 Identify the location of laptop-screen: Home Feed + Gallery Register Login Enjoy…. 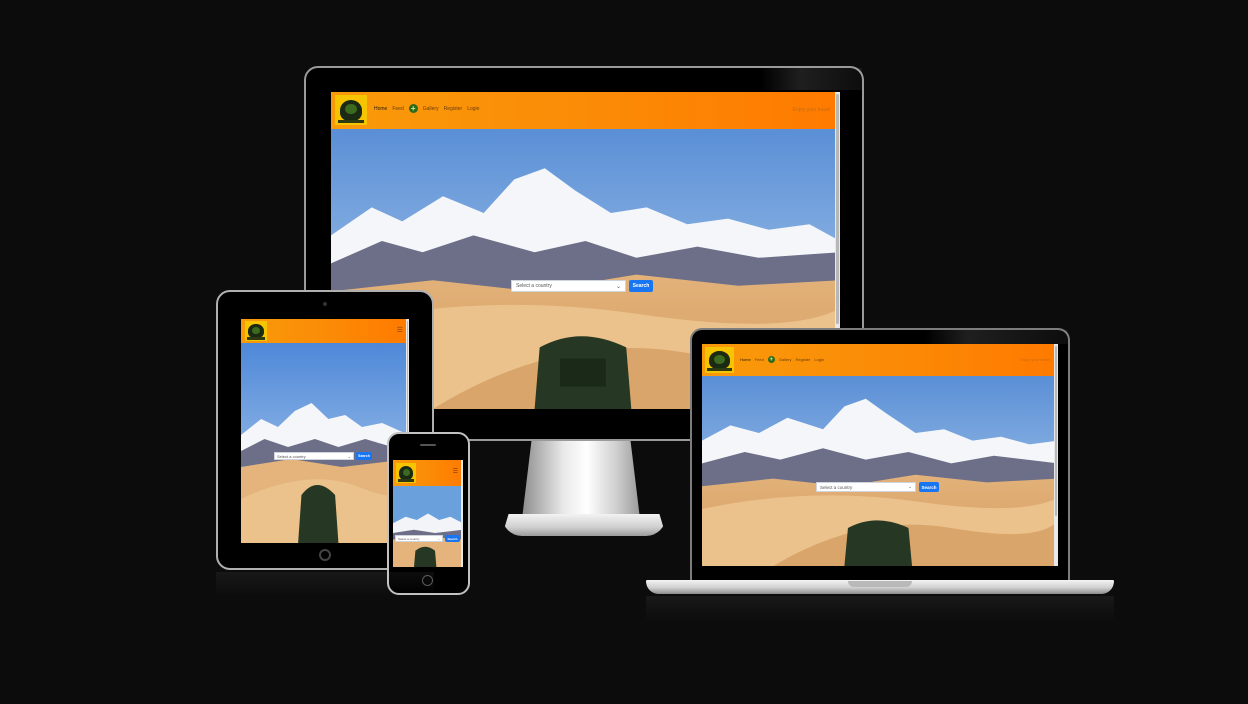
(880, 455).